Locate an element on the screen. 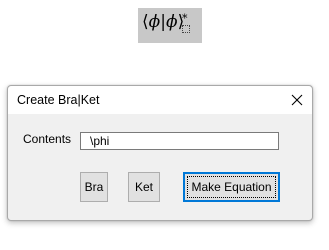  contents-label: Contents is located at coordinates (47, 139).